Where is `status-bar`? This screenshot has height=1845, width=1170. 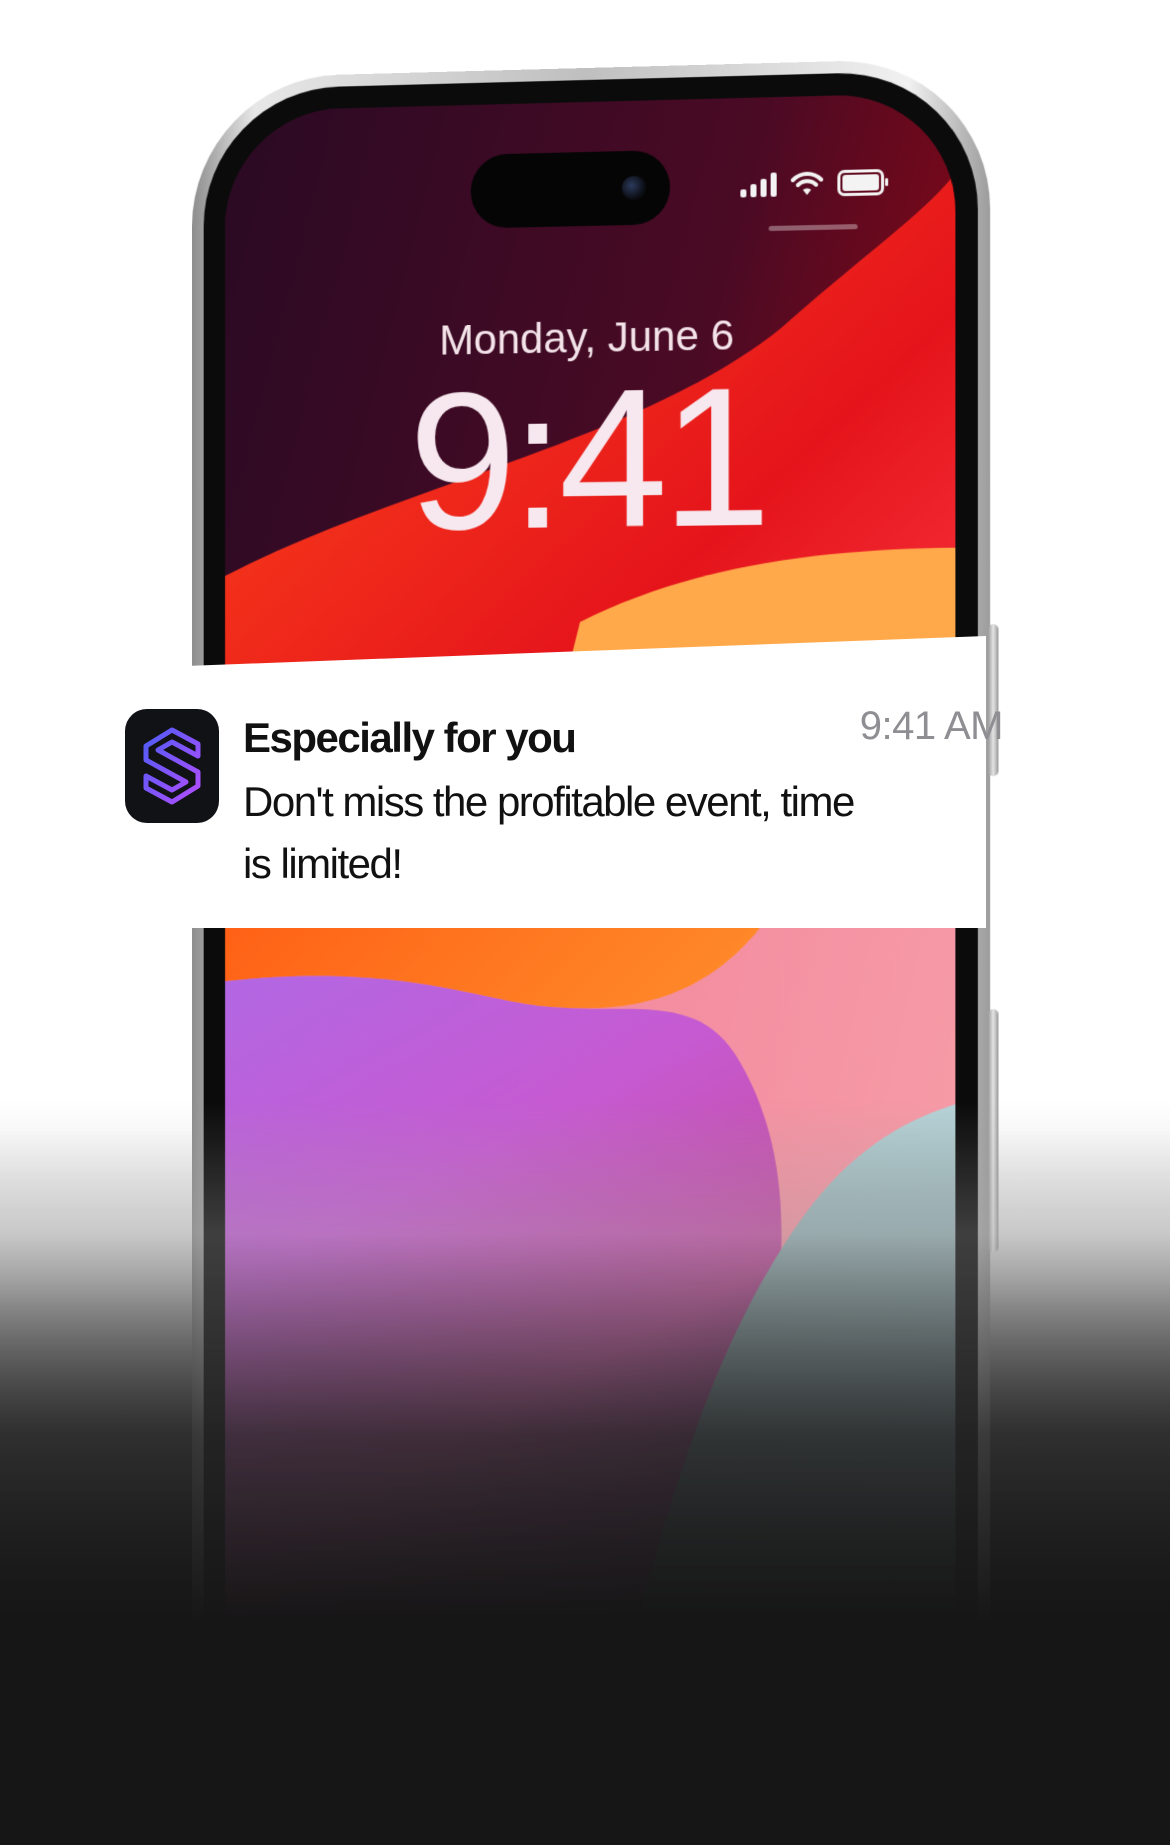 status-bar is located at coordinates (812, 184).